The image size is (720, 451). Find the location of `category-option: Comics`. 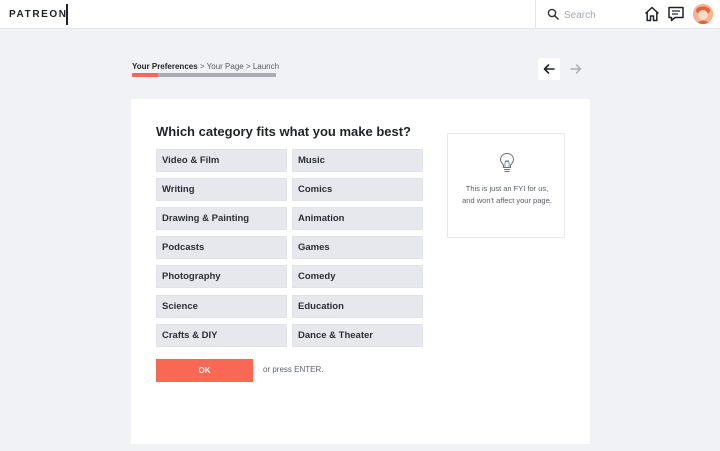

category-option: Comics is located at coordinates (357, 189).